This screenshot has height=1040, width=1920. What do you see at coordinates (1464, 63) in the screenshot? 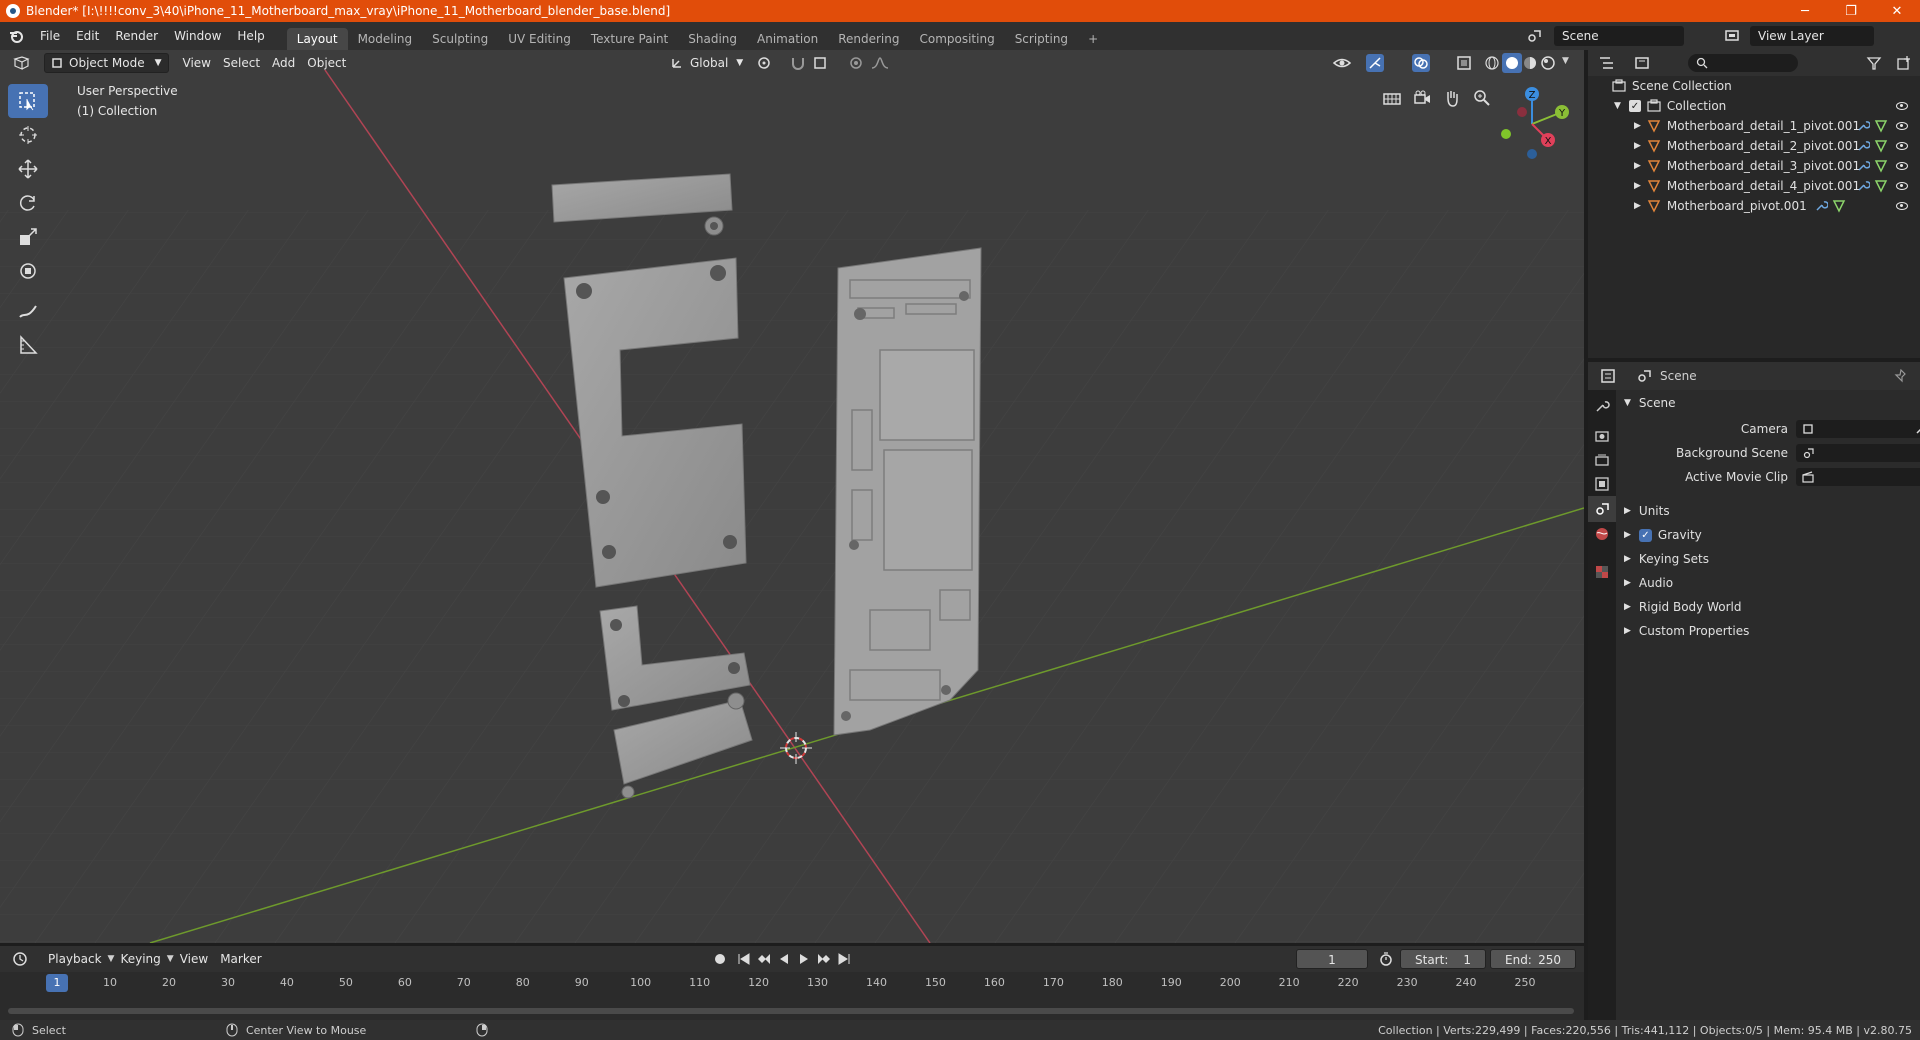
I see `xray-toggle-icon` at bounding box center [1464, 63].